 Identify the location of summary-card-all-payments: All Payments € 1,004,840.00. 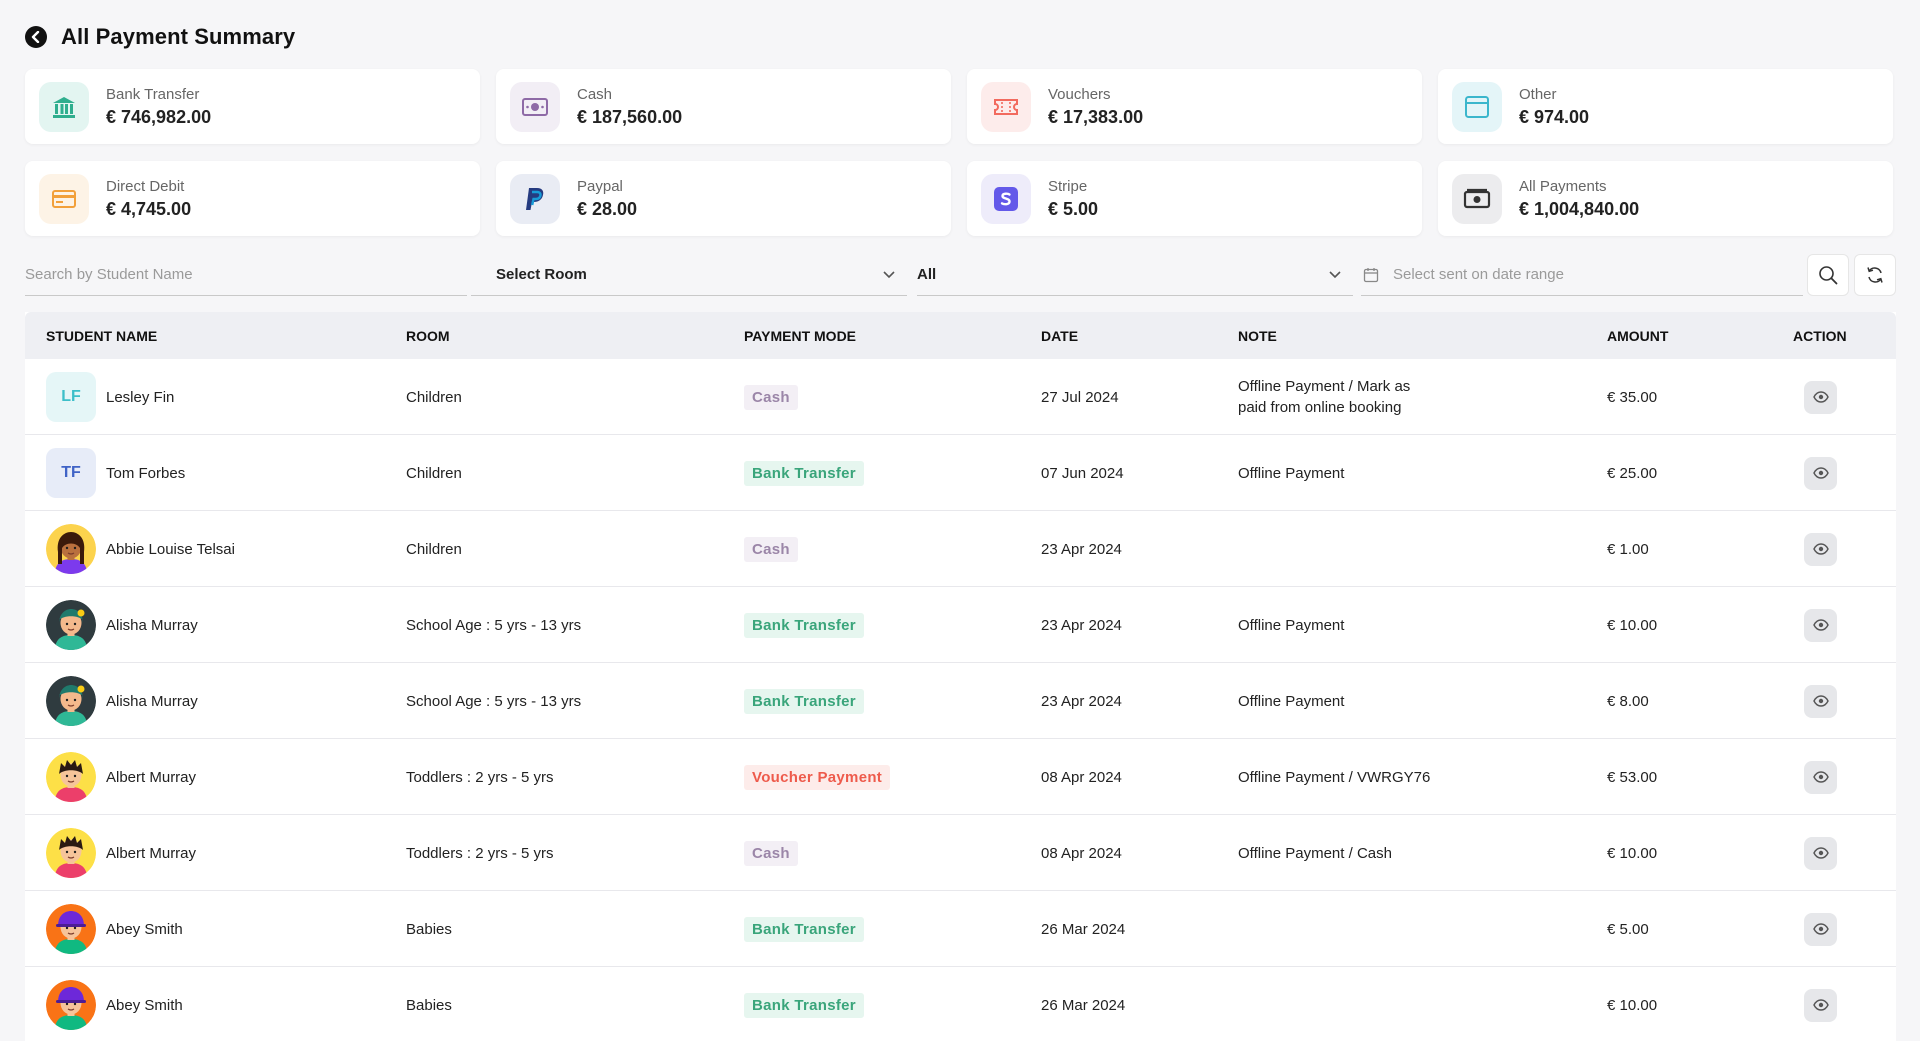
(1665, 198).